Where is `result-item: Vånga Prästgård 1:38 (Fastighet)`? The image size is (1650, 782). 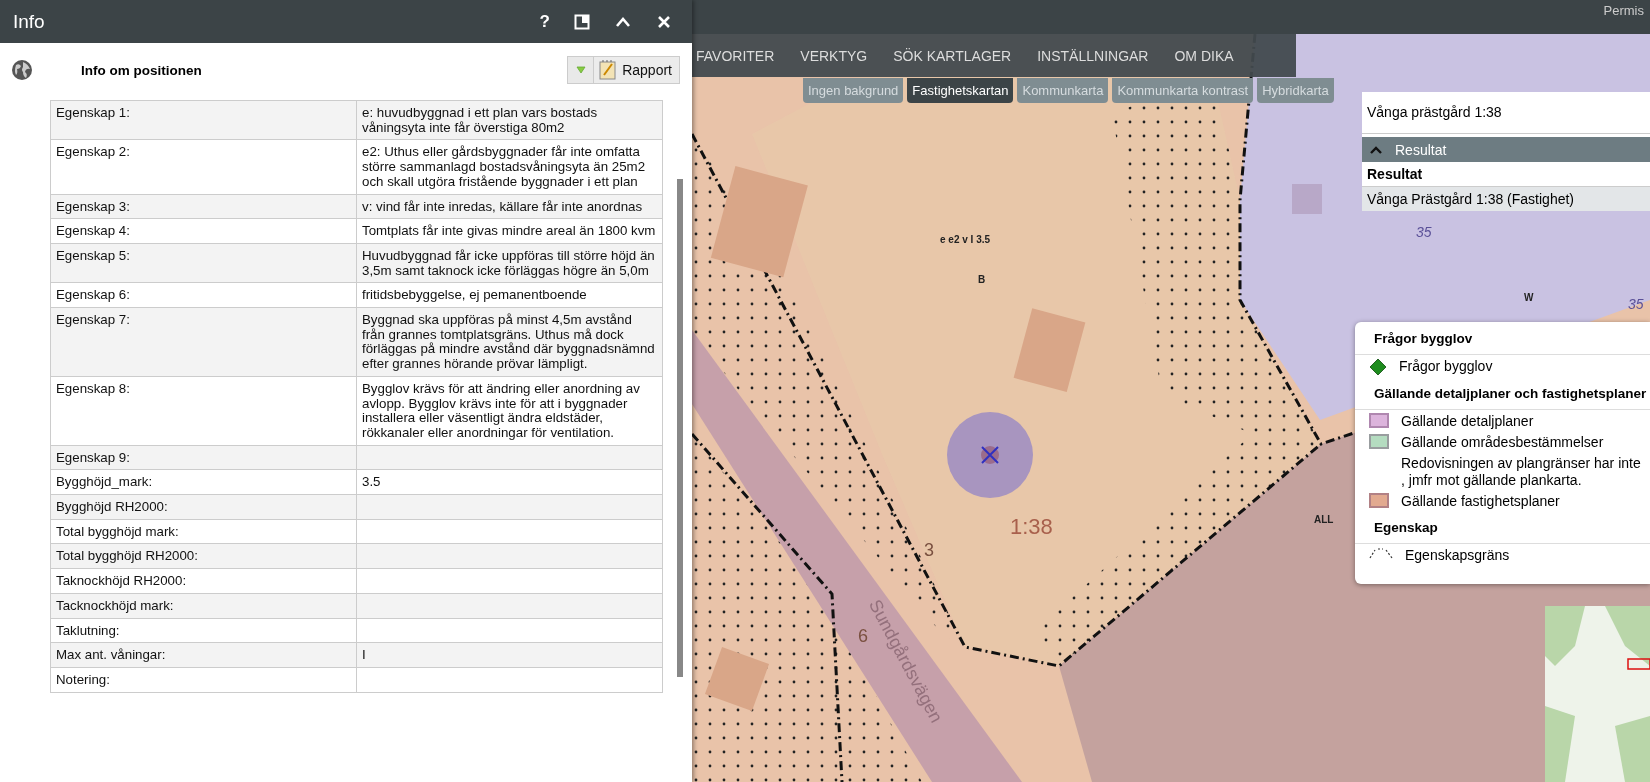
result-item: Vånga Prästgård 1:38 (Fastighet) is located at coordinates (1506, 198).